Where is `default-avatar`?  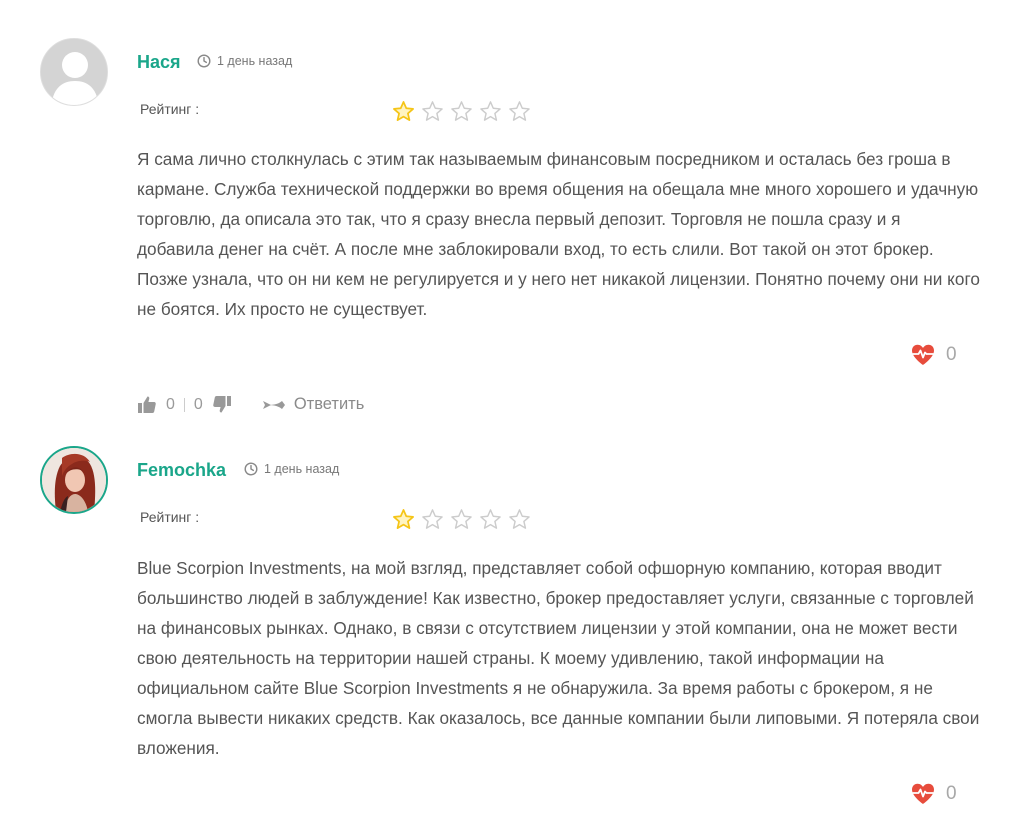 default-avatar is located at coordinates (74, 72).